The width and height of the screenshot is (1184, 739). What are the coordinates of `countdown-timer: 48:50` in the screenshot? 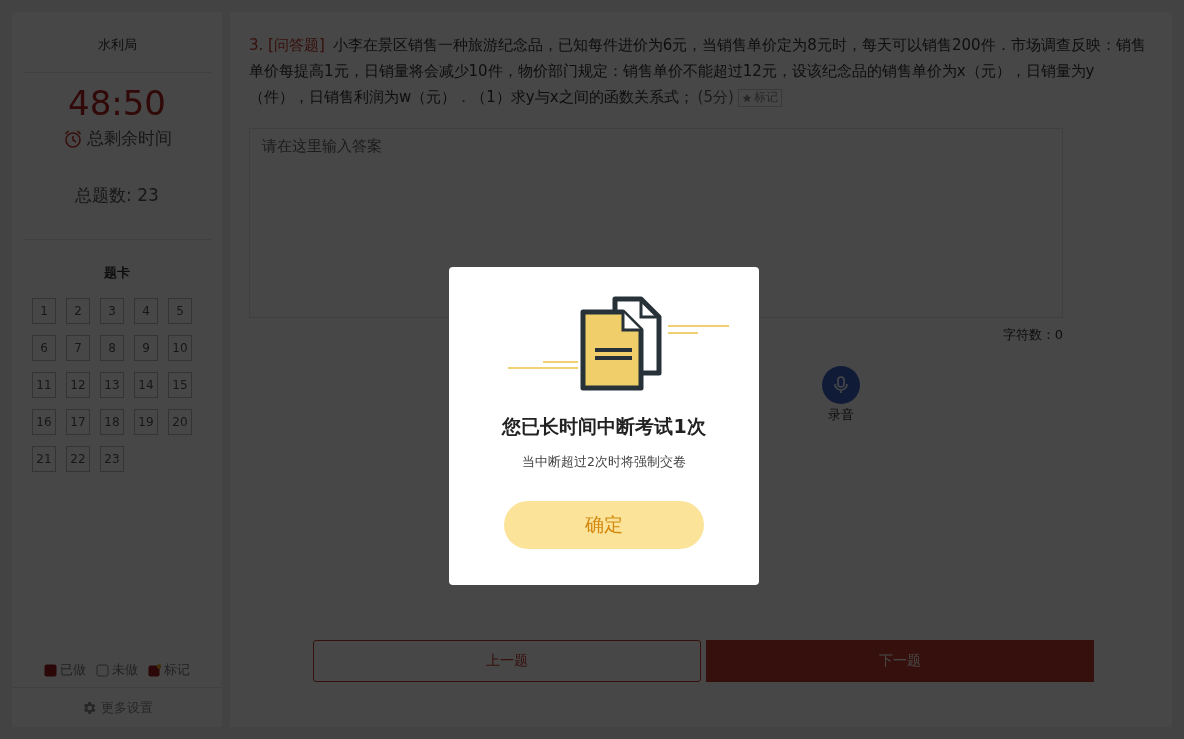 It's located at (117, 103).